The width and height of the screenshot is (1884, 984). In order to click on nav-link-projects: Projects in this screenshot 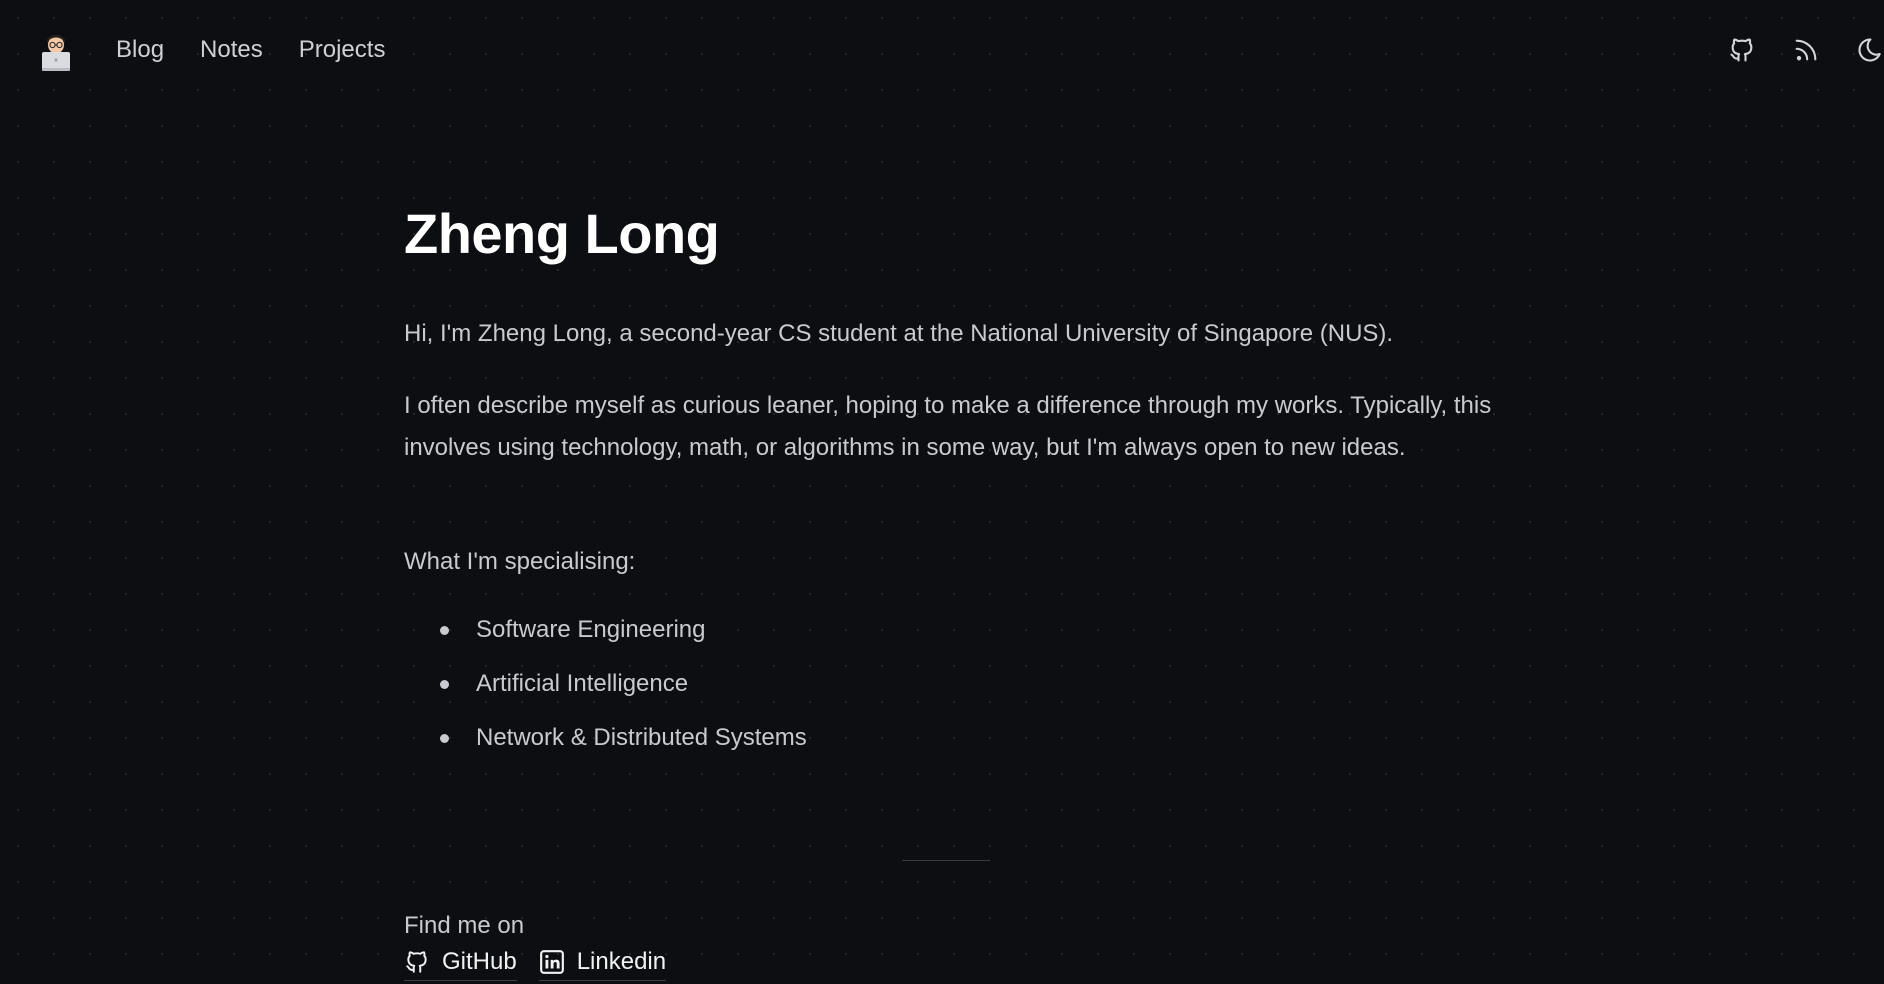, I will do `click(342, 50)`.